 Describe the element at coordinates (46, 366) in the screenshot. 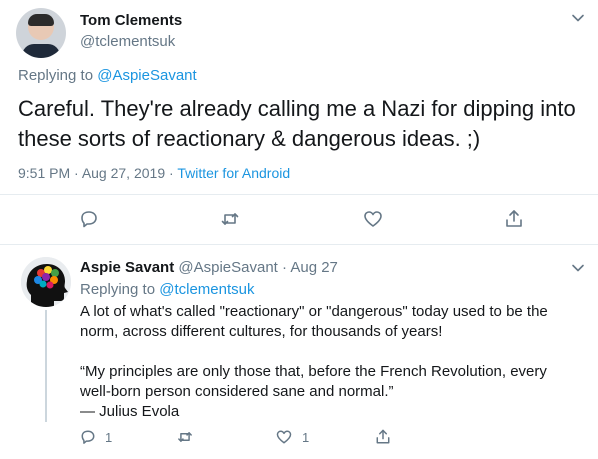

I see `thread-connector-line` at that location.